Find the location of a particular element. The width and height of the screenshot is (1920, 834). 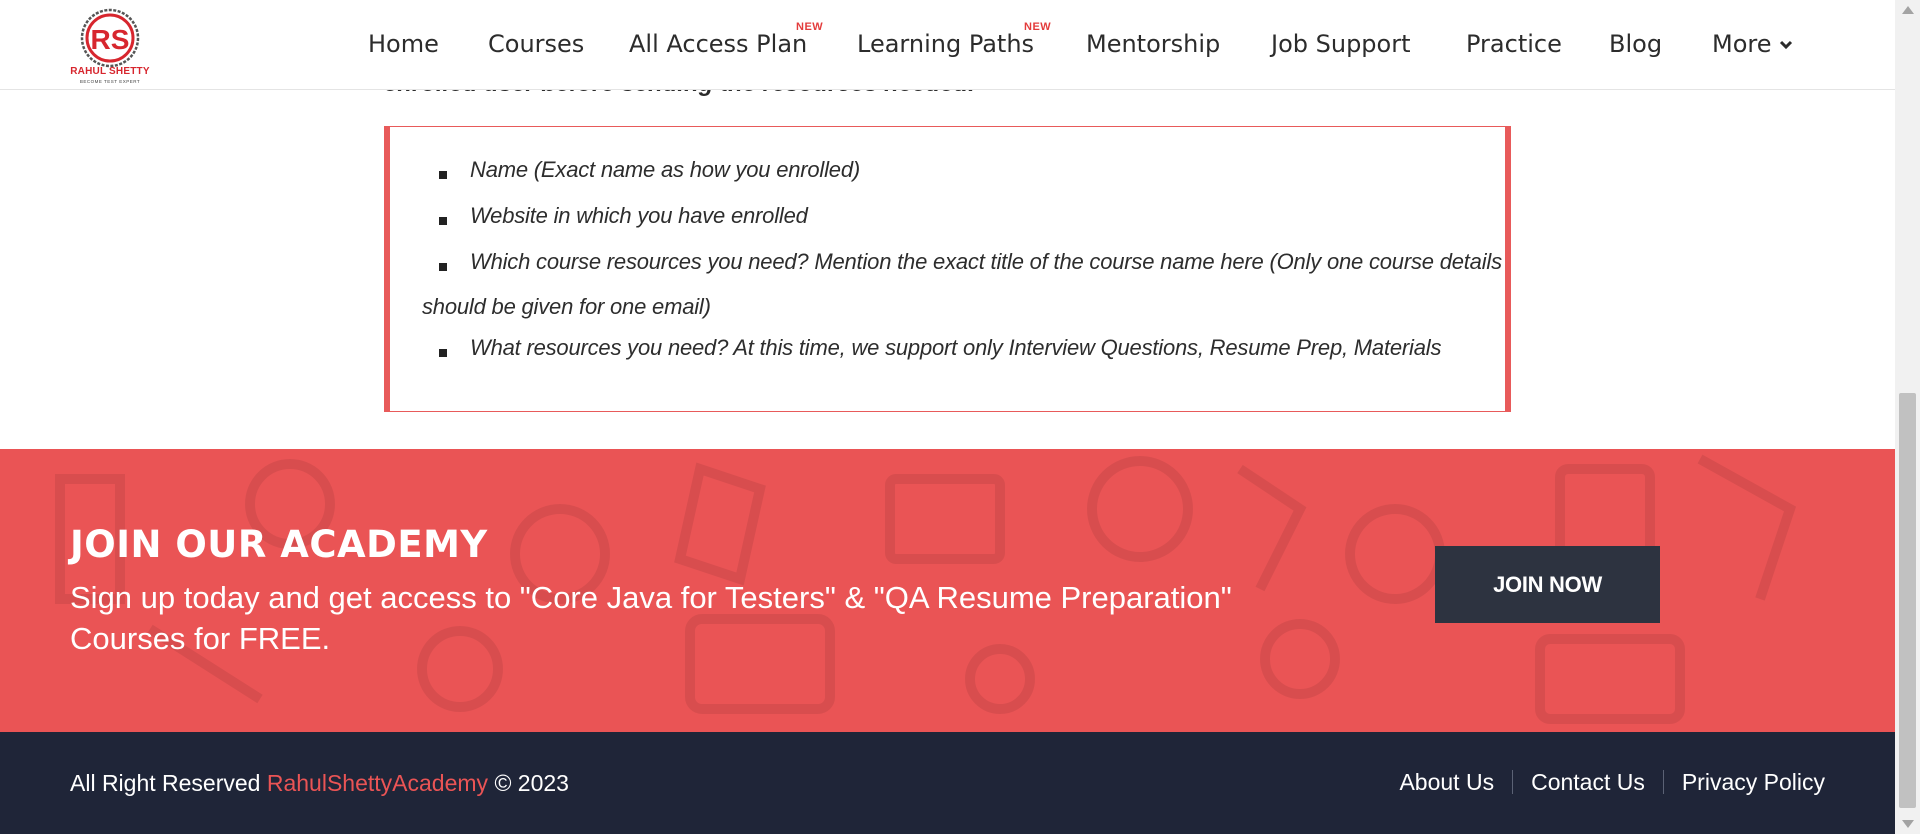

nav-job-support: Job Support is located at coordinates (1341, 44).